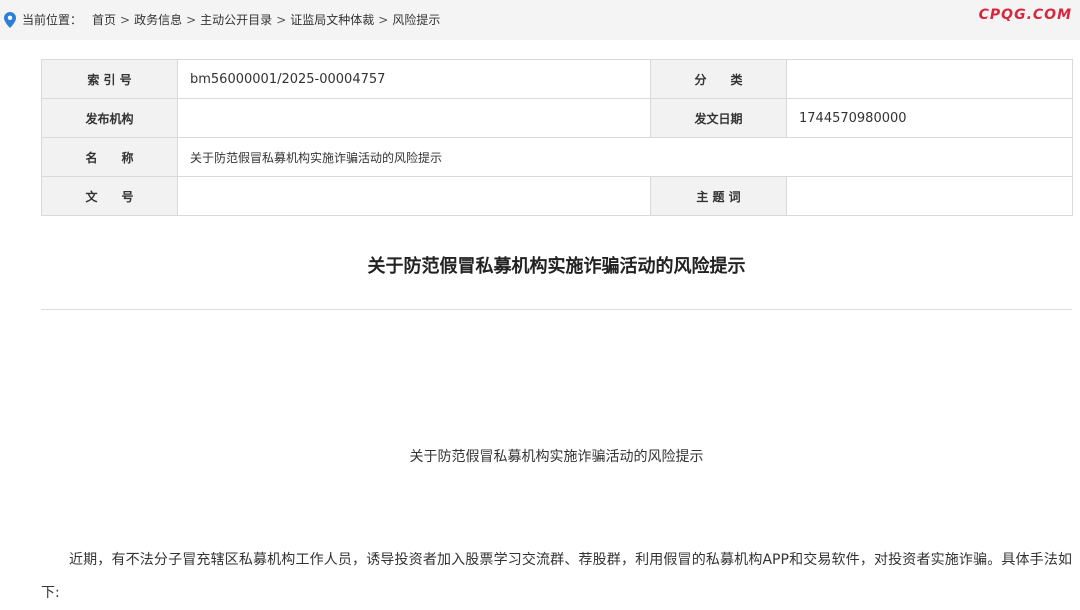 The width and height of the screenshot is (1080, 610). I want to click on document-number-label: 文 号, so click(109, 196).